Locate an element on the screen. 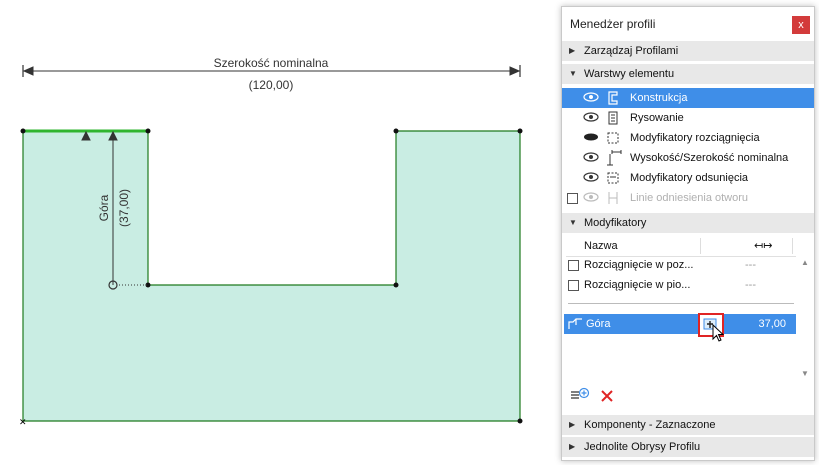 Image resolution: width=819 pixels, height=465 pixels. section-modifiers: ▼ Modyfikatory is located at coordinates (688, 223).